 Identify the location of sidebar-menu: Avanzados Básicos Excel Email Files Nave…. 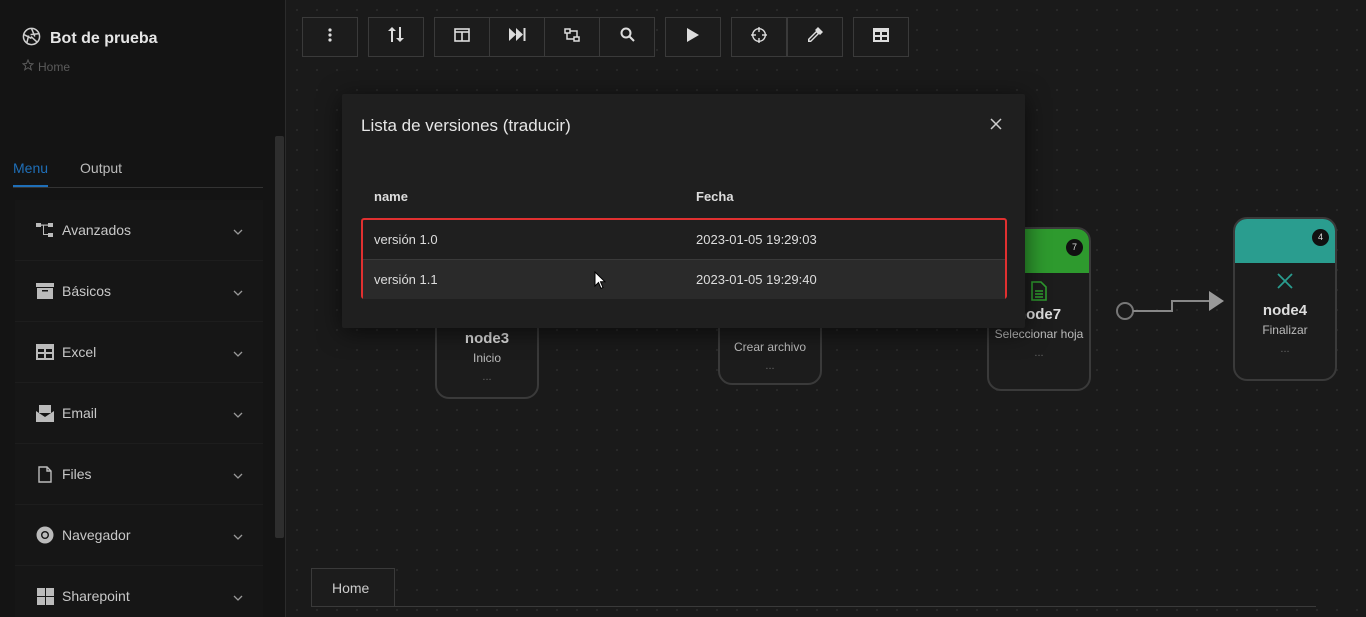
(139, 408).